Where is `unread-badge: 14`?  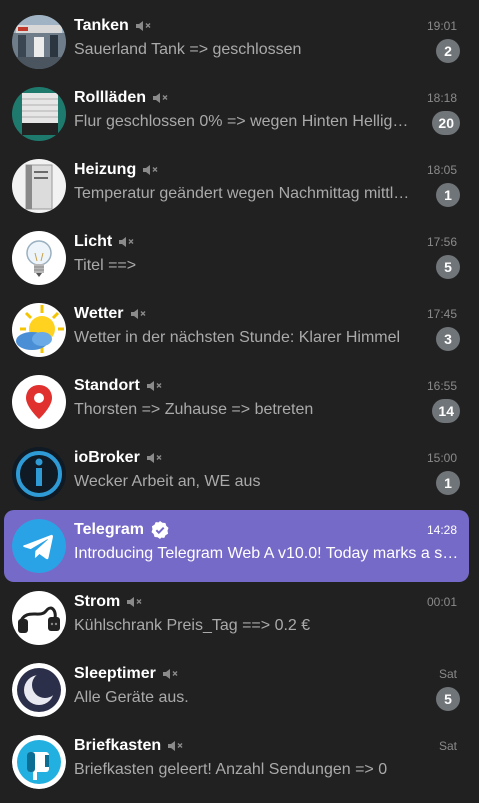 unread-badge: 14 is located at coordinates (446, 411).